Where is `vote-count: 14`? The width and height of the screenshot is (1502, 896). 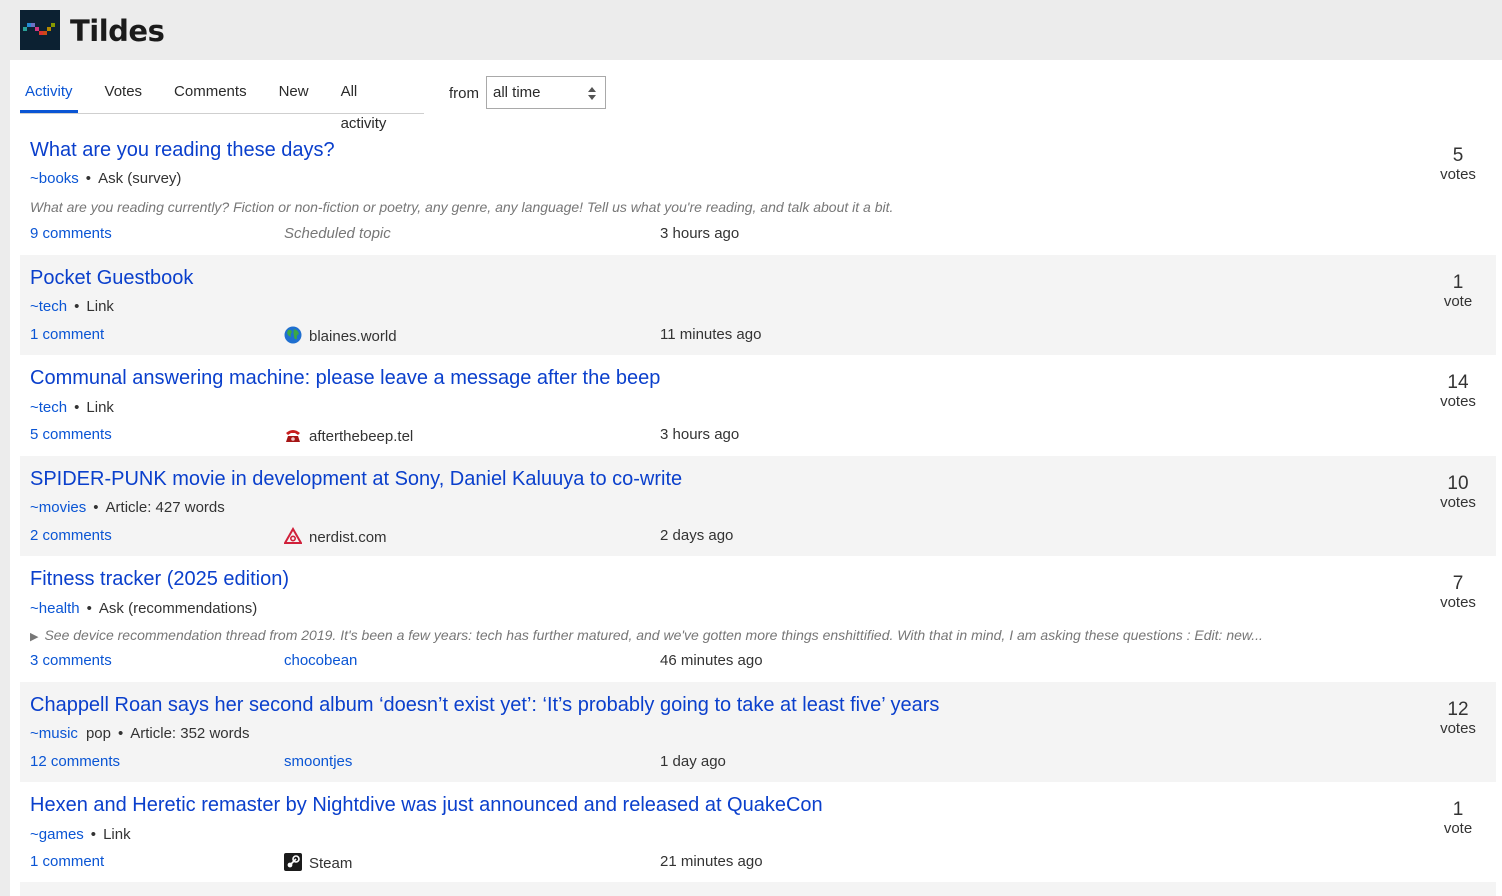
vote-count: 14 is located at coordinates (1458, 382).